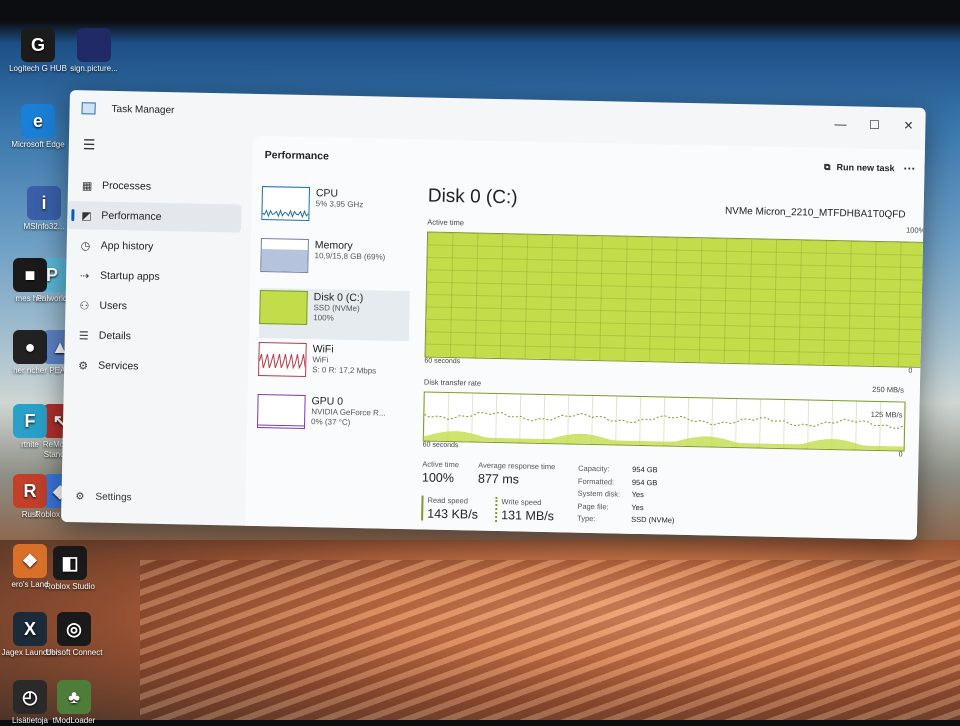 Image resolution: width=960 pixels, height=726 pixels. Describe the element at coordinates (30, 720) in the screenshot. I see `desktop-icon-label: Lisätietoja` at that location.